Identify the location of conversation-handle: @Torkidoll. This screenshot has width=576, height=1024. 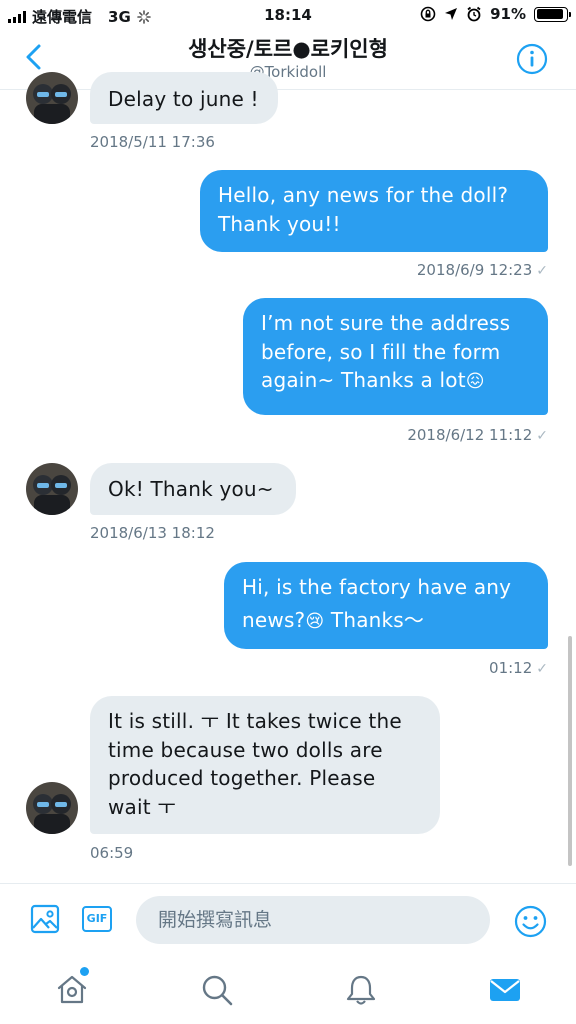
(288, 72).